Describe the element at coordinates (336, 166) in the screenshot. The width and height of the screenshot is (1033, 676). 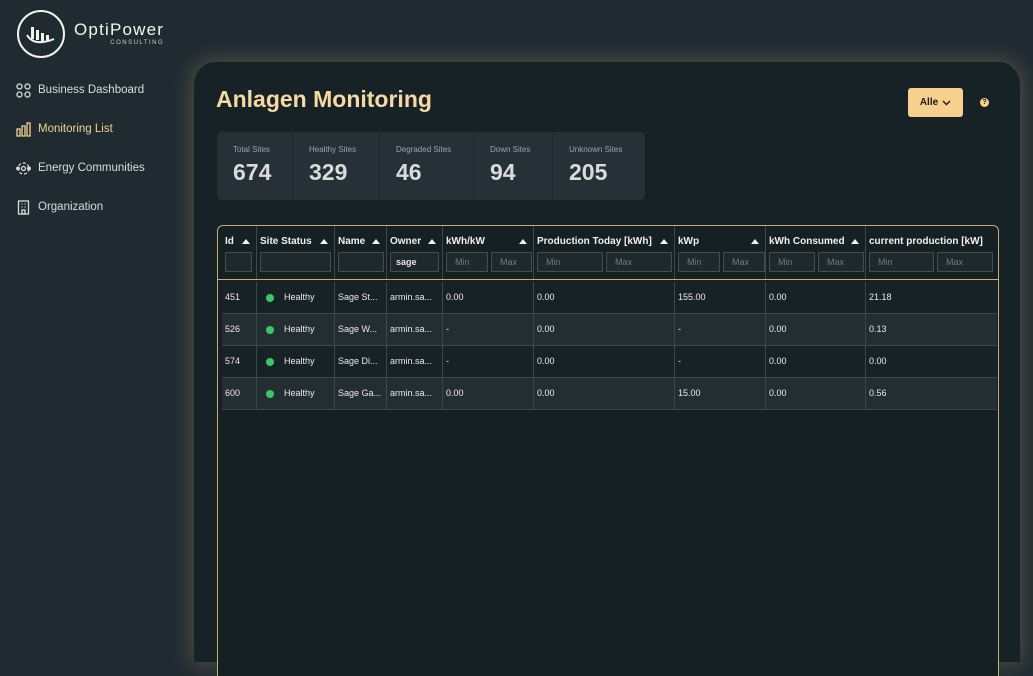
I see `stat-healthy-sites: Healthy Sites 329` at that location.